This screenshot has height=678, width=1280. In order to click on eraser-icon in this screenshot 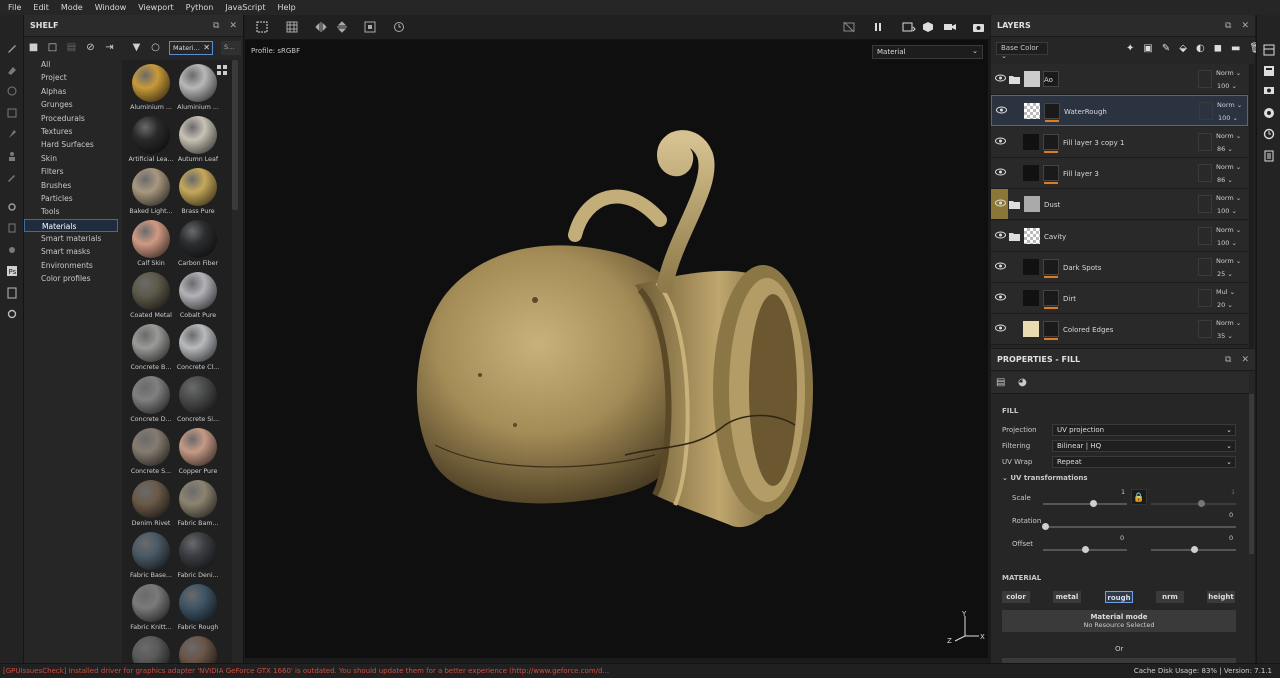, I will do `click(12, 70)`.